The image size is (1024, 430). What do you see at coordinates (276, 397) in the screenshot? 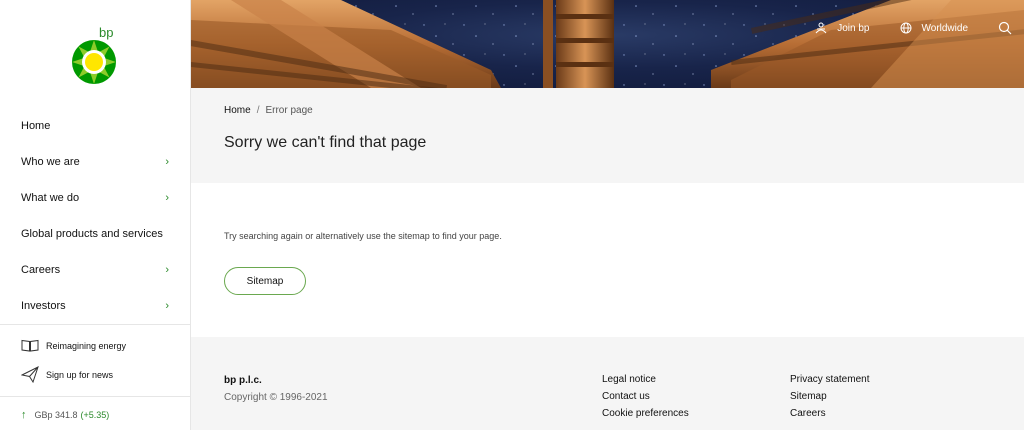
I see `footer-copyright: Copyright © 1996-2021` at bounding box center [276, 397].